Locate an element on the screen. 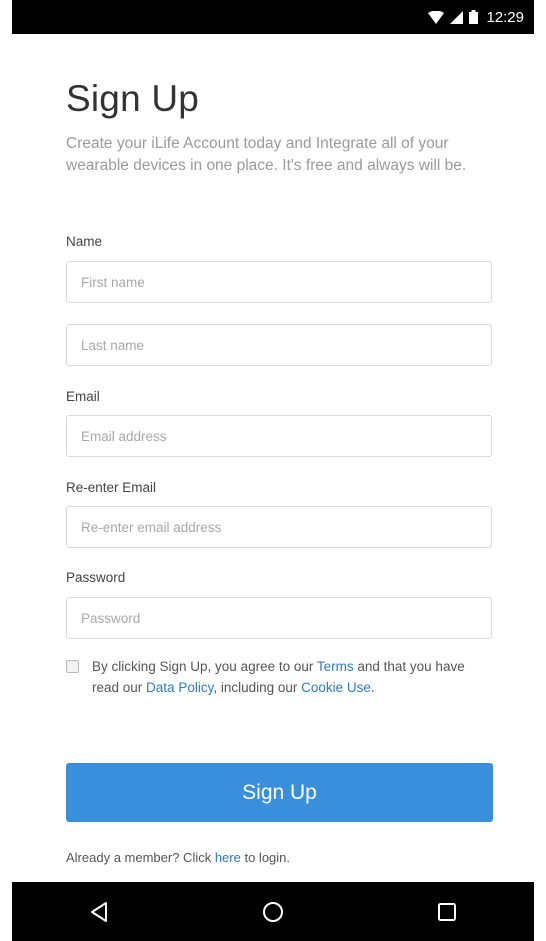 Image resolution: width=546 pixels, height=941 pixels. signal-icon is located at coordinates (457, 17).